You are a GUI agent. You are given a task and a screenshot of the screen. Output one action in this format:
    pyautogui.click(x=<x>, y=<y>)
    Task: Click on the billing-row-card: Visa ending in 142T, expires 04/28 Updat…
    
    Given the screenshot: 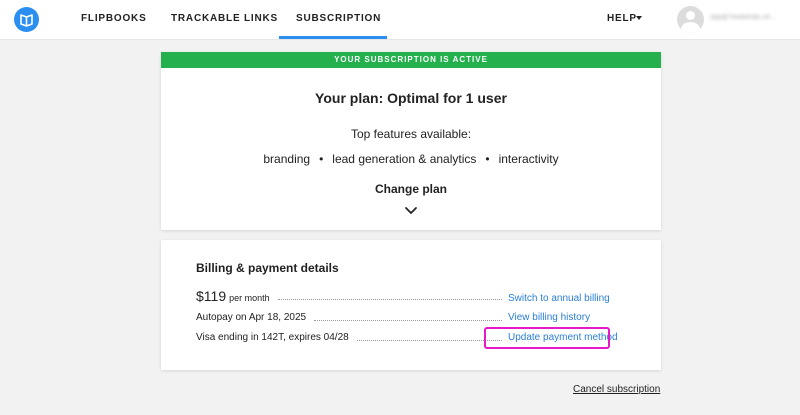 What is the action you would take?
    pyautogui.click(x=416, y=337)
    